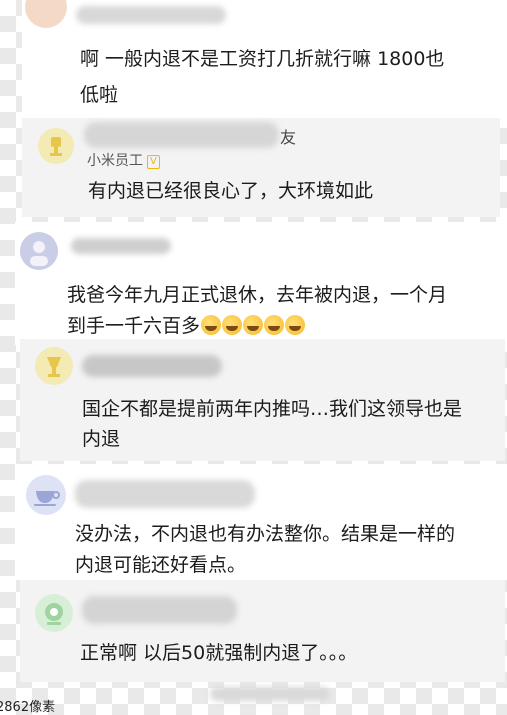 The height and width of the screenshot is (715, 507). Describe the element at coordinates (257, 295) in the screenshot. I see `comment-text: 我爸今年九月正式退休，去年被内退，一个月` at that location.